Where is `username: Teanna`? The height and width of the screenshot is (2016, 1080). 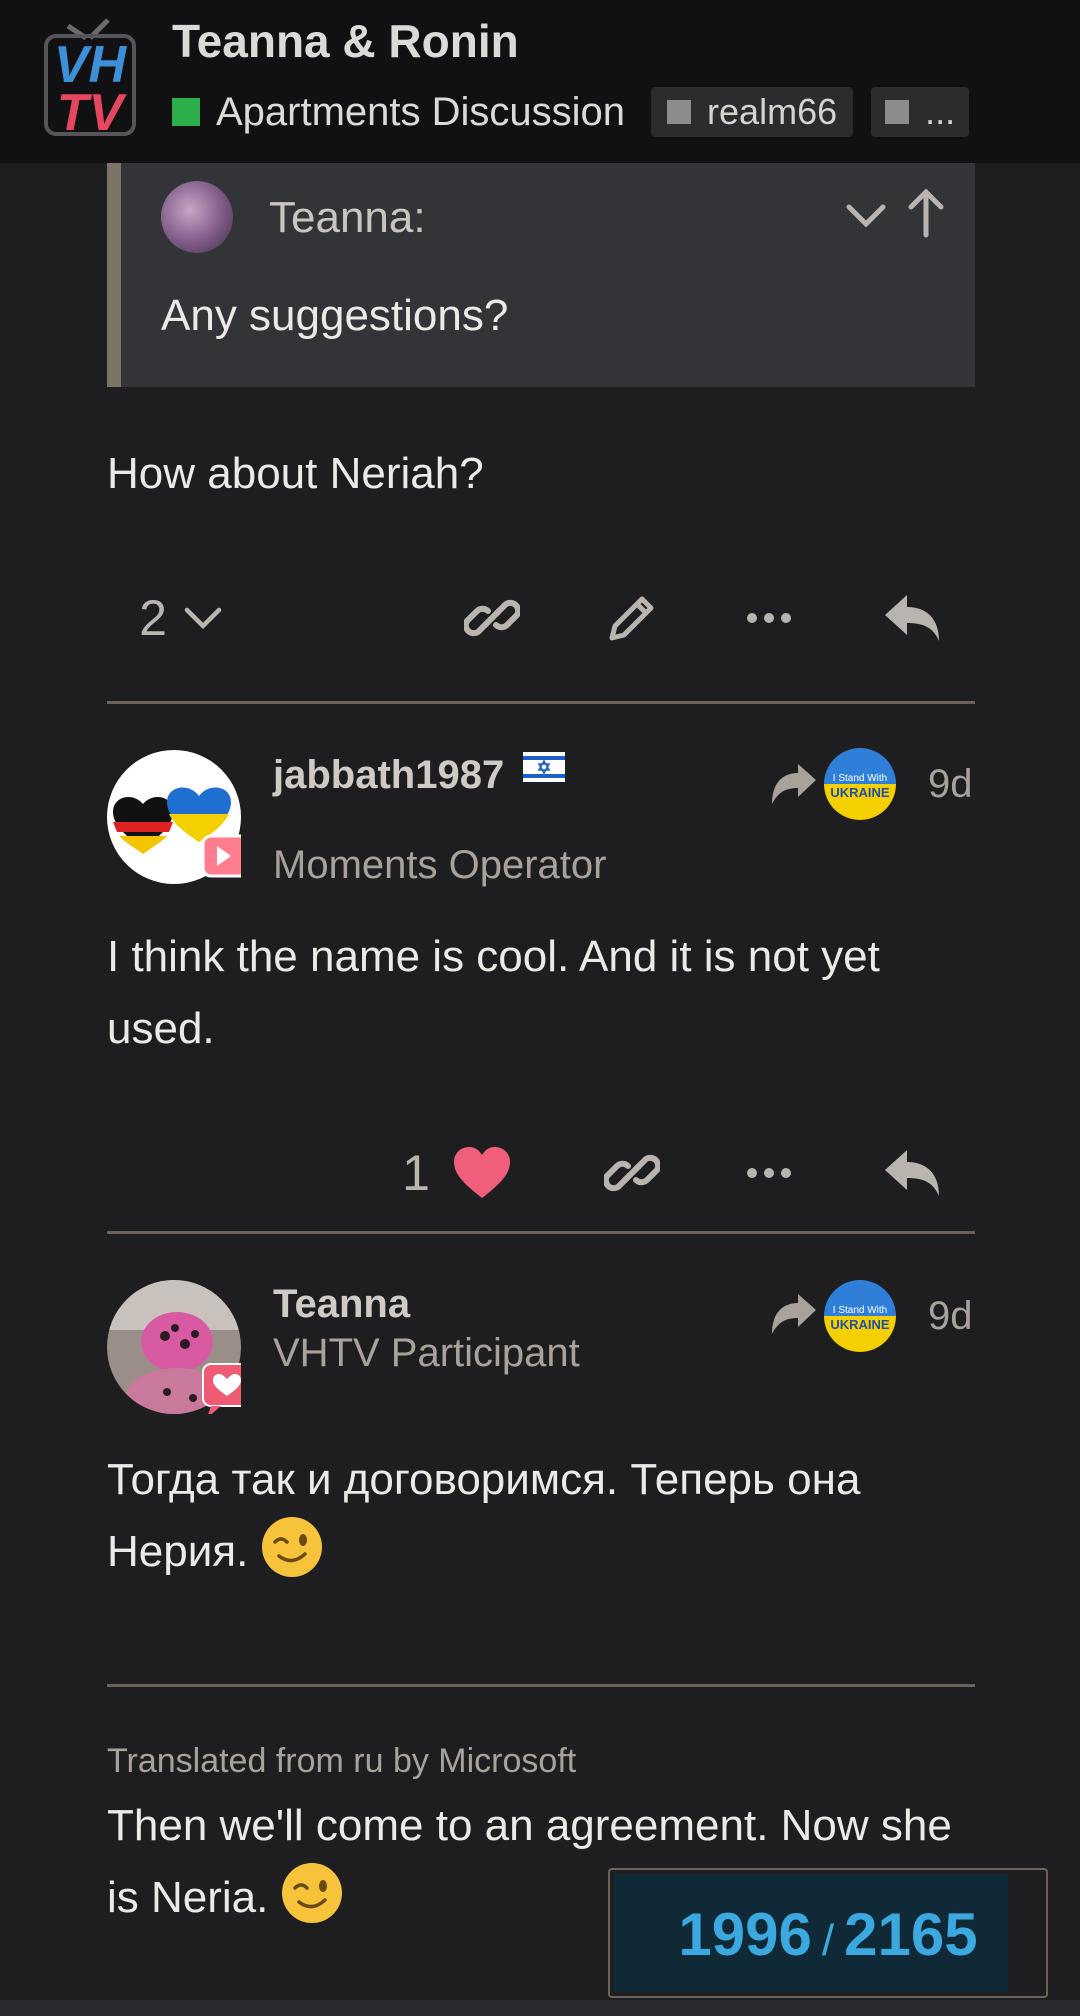 username: Teanna is located at coordinates (341, 1304).